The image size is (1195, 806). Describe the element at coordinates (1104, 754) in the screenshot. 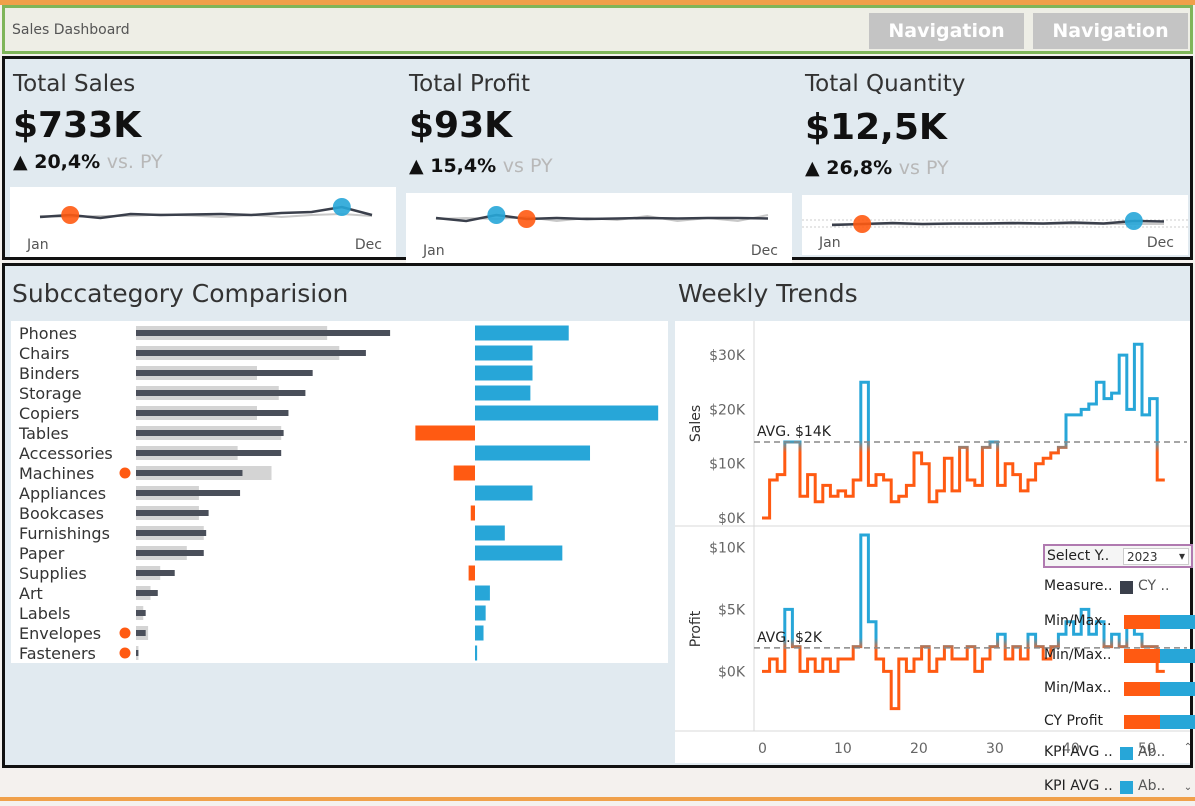

I see `legend-row-kpi-avg-1: KPI AVG .. Ab..` at that location.